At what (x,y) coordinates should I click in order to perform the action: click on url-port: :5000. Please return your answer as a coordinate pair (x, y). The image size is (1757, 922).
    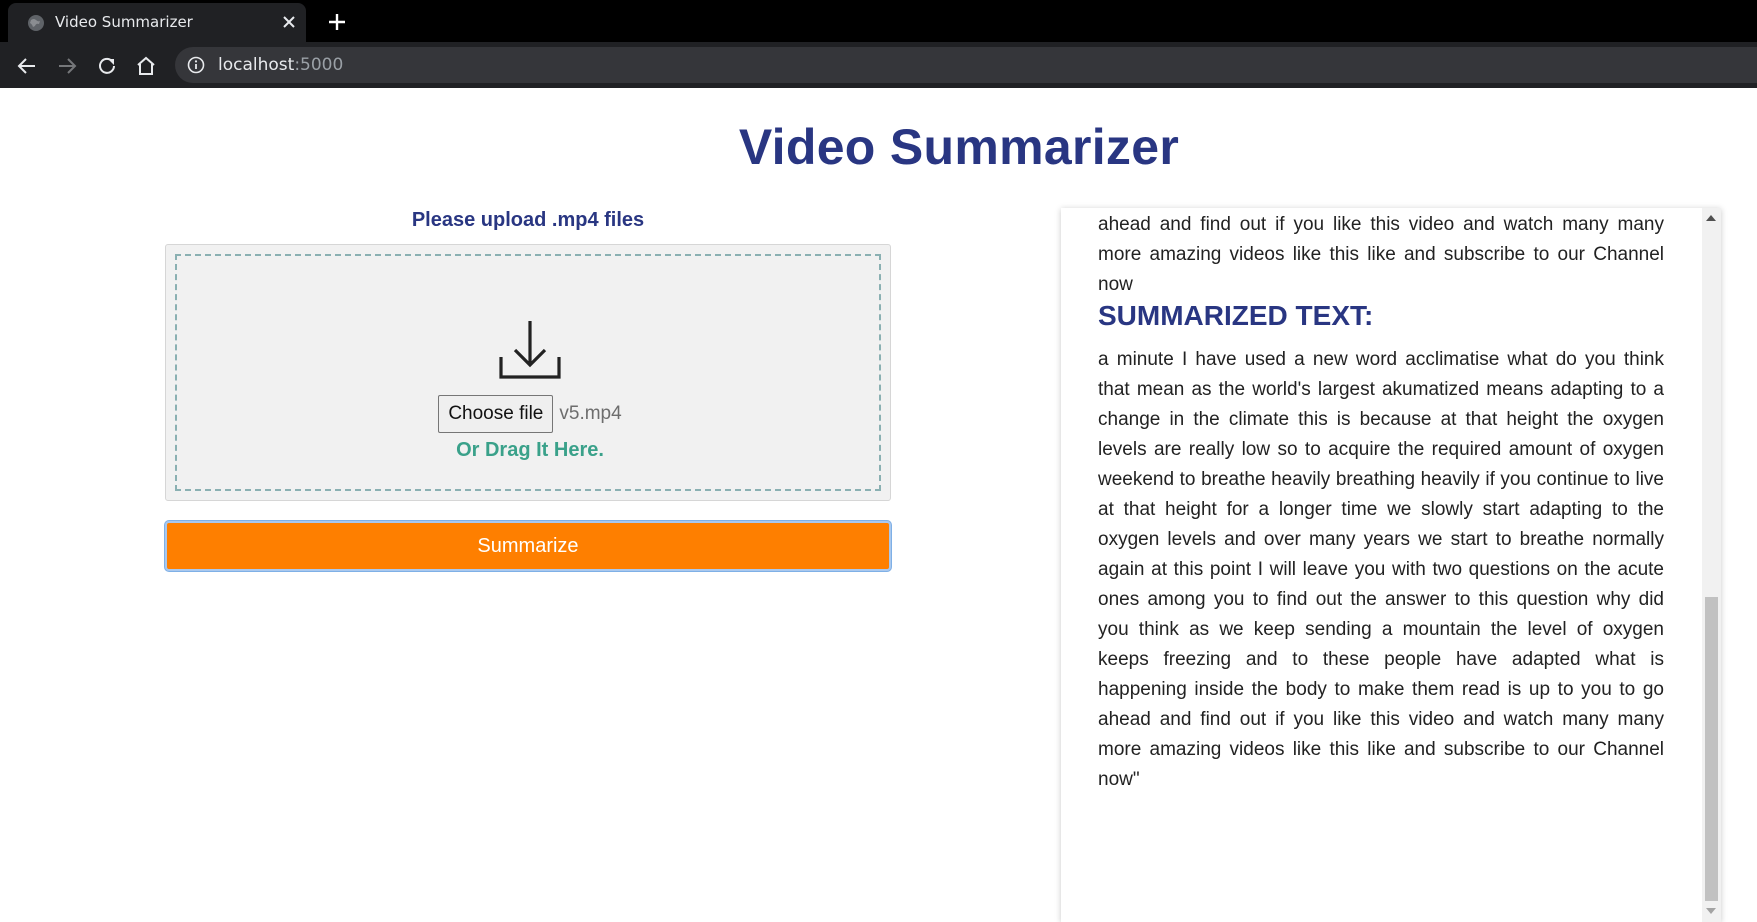
    Looking at the image, I should click on (319, 65).